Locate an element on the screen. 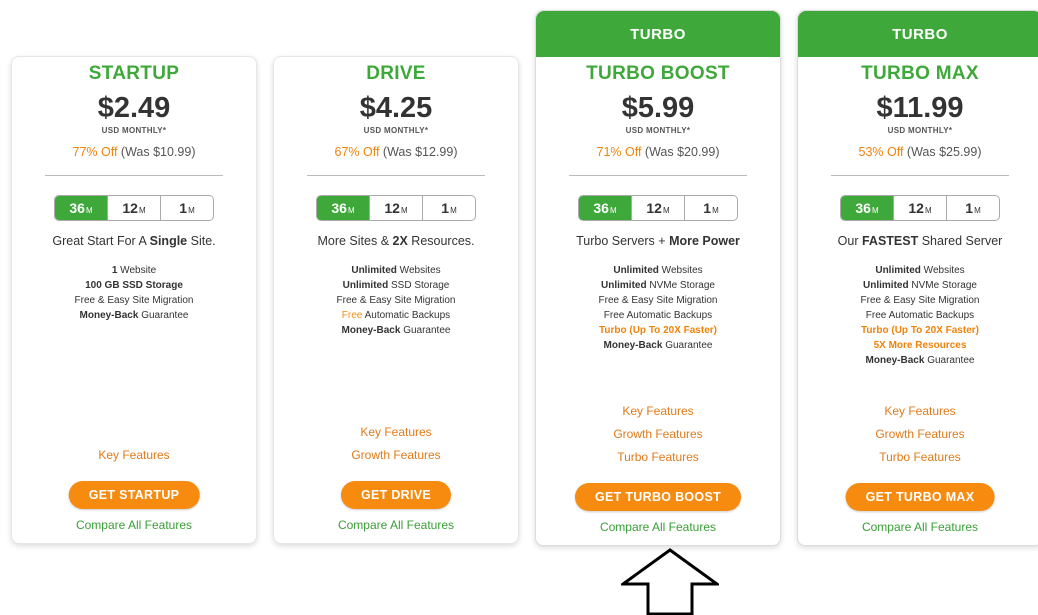 The height and width of the screenshot is (615, 1038). get-startup-button: GET STARTUP is located at coordinates (134, 495).